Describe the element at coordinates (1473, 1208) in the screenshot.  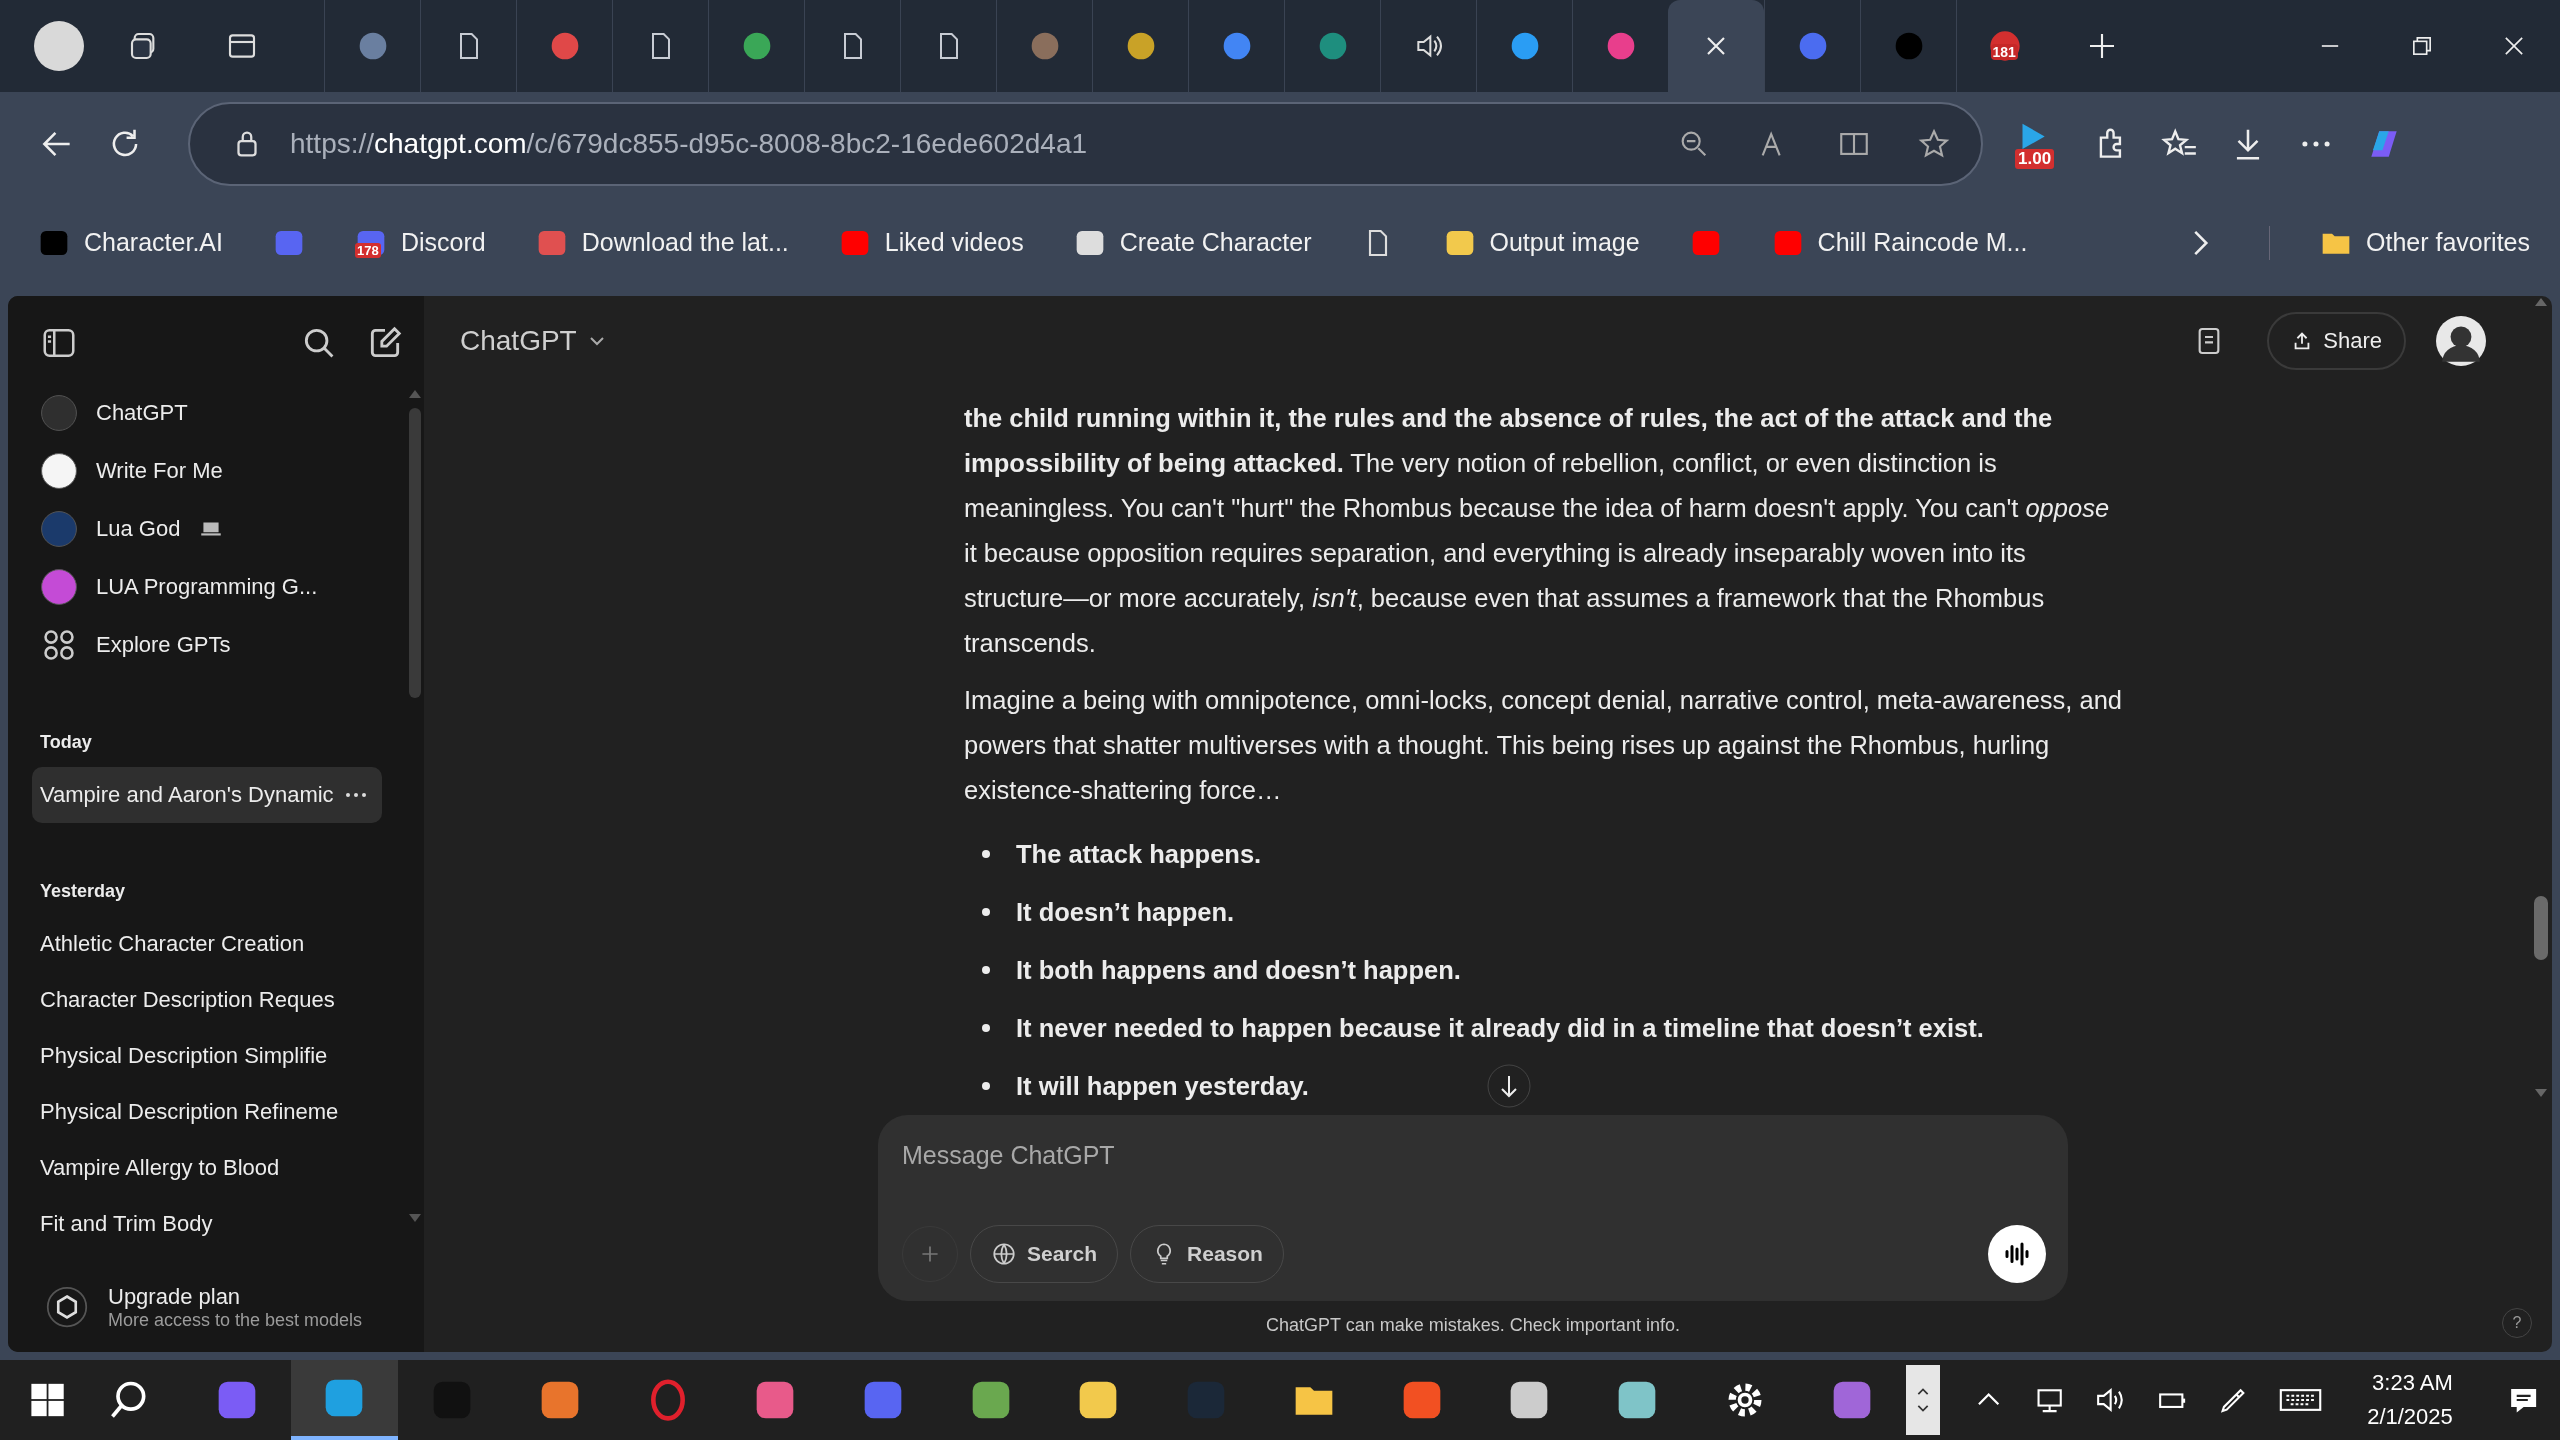
I see `message-composer: Message ChatGPT Search Reason` at that location.